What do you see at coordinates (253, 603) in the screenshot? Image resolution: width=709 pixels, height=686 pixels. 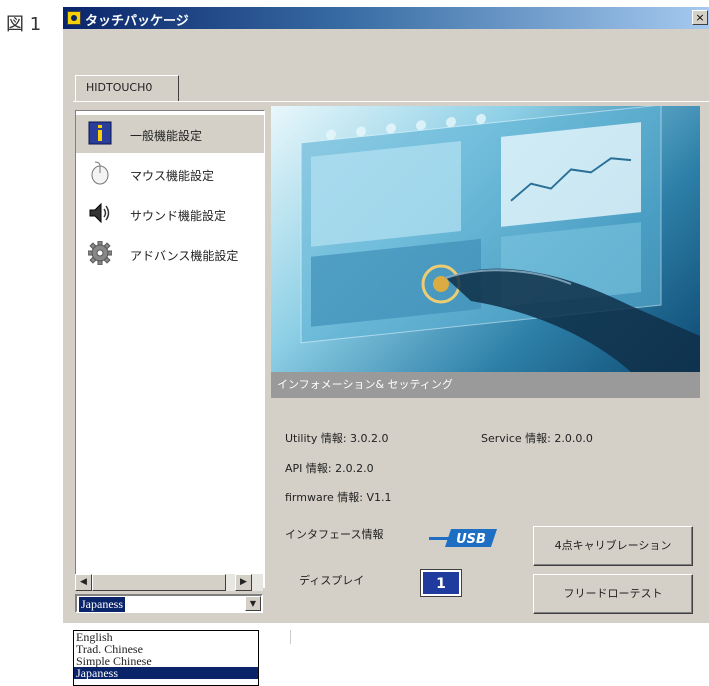 I see `language-dropdown-button: ▼` at bounding box center [253, 603].